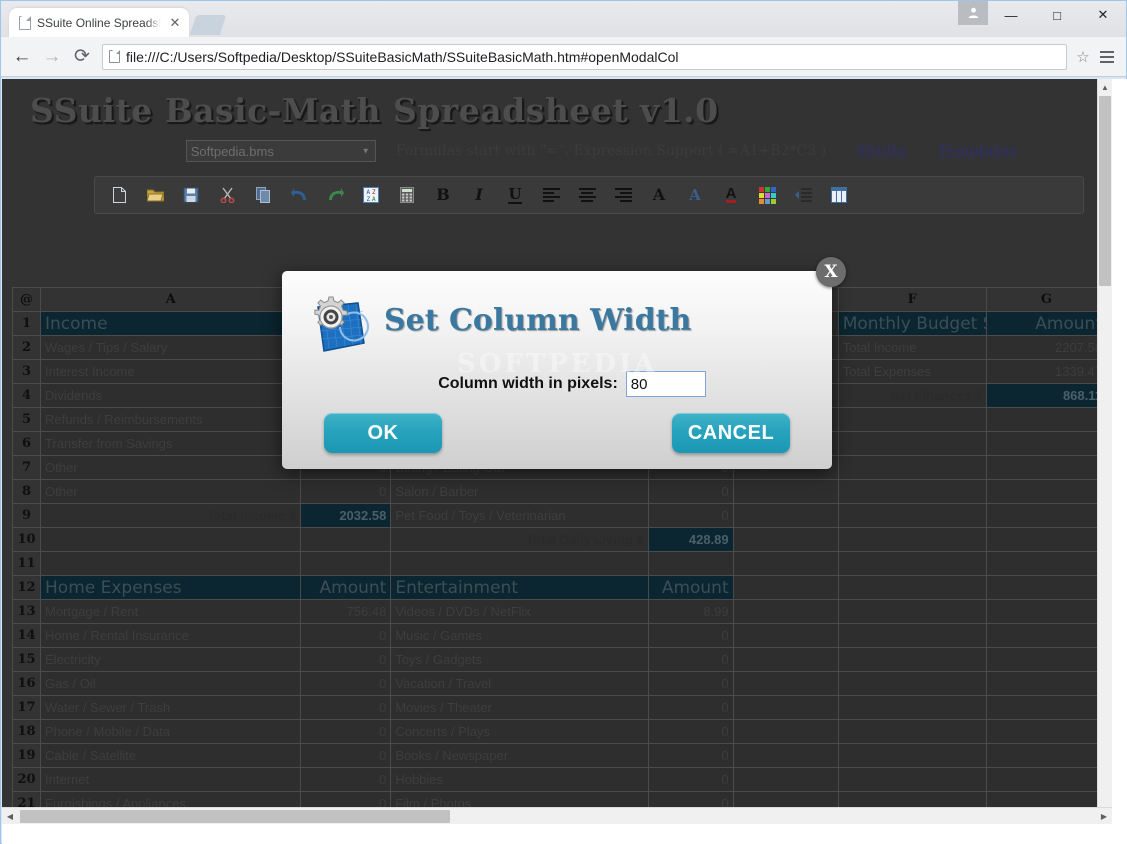 The height and width of the screenshot is (844, 1127). Describe the element at coordinates (912, 587) in the screenshot. I see `cell-F12` at that location.